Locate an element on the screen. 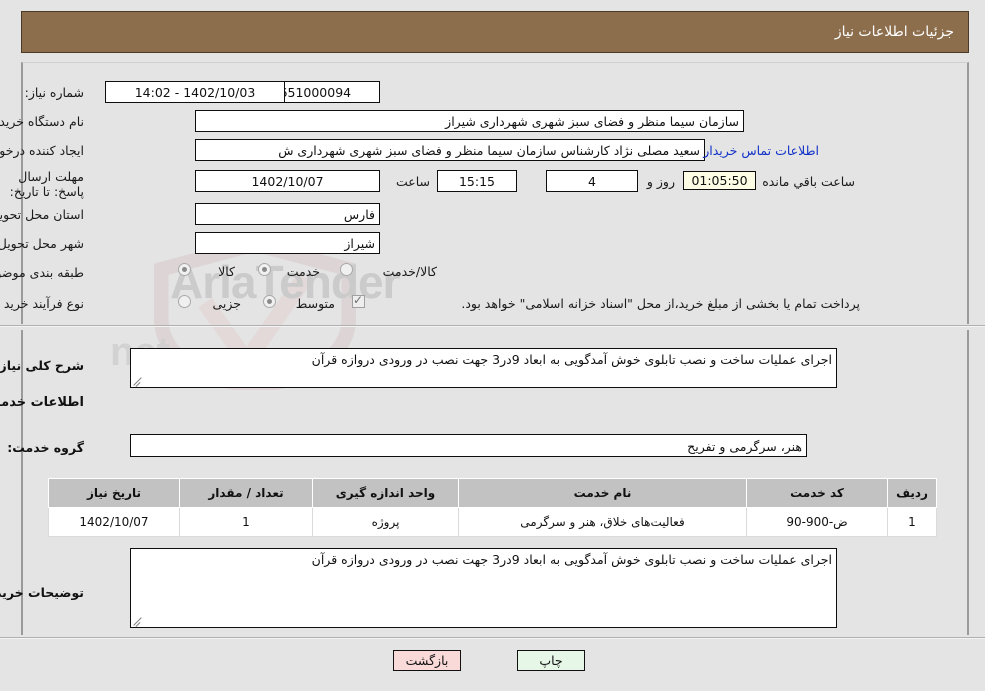 The image size is (985, 691). province-label: استان محل تحویل: is located at coordinates (42, 214).